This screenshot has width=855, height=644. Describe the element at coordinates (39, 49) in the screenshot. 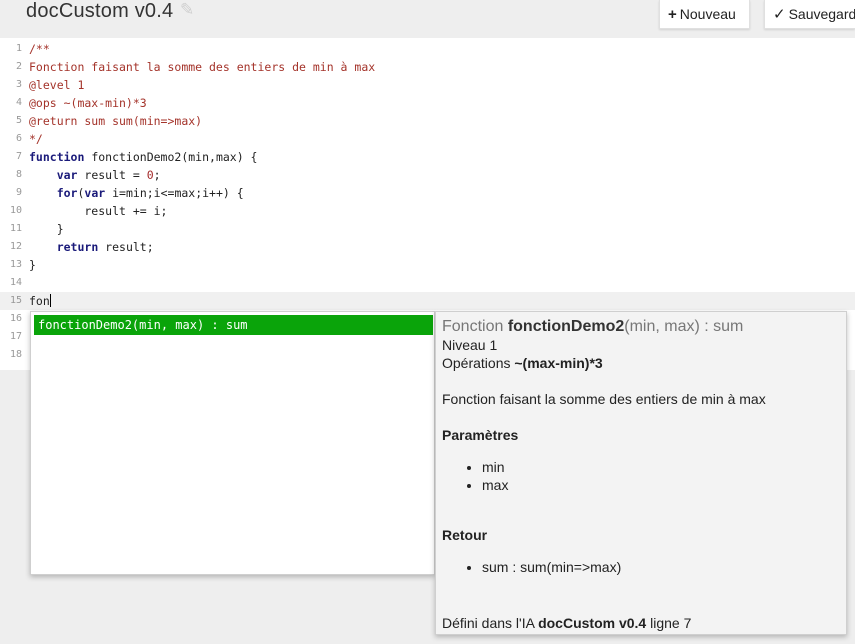

I see `code-text: /**` at that location.